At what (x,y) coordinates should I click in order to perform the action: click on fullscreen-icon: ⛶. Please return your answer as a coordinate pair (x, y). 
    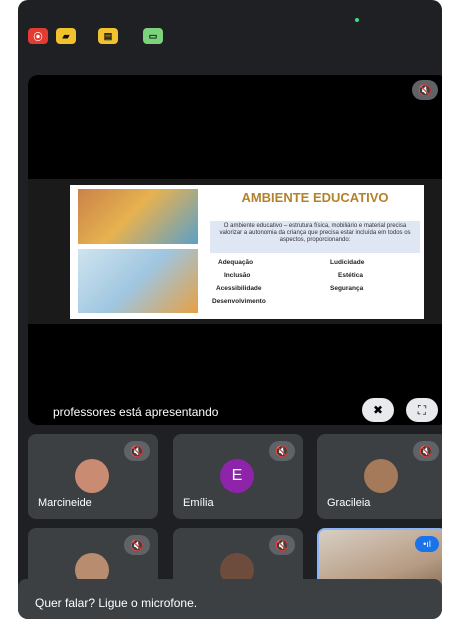
    Looking at the image, I should click on (422, 410).